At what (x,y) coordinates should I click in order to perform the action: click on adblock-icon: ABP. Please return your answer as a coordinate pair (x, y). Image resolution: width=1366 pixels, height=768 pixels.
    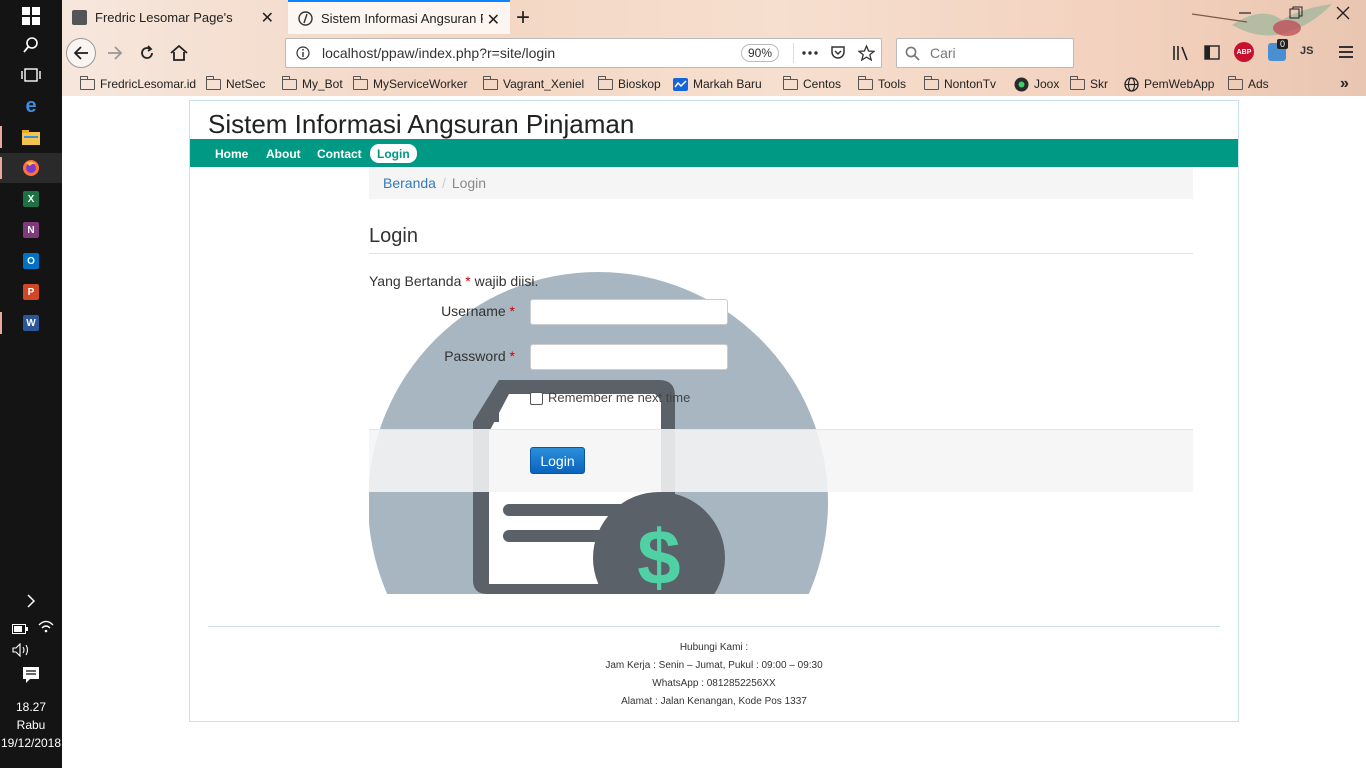
    Looking at the image, I should click on (1244, 52).